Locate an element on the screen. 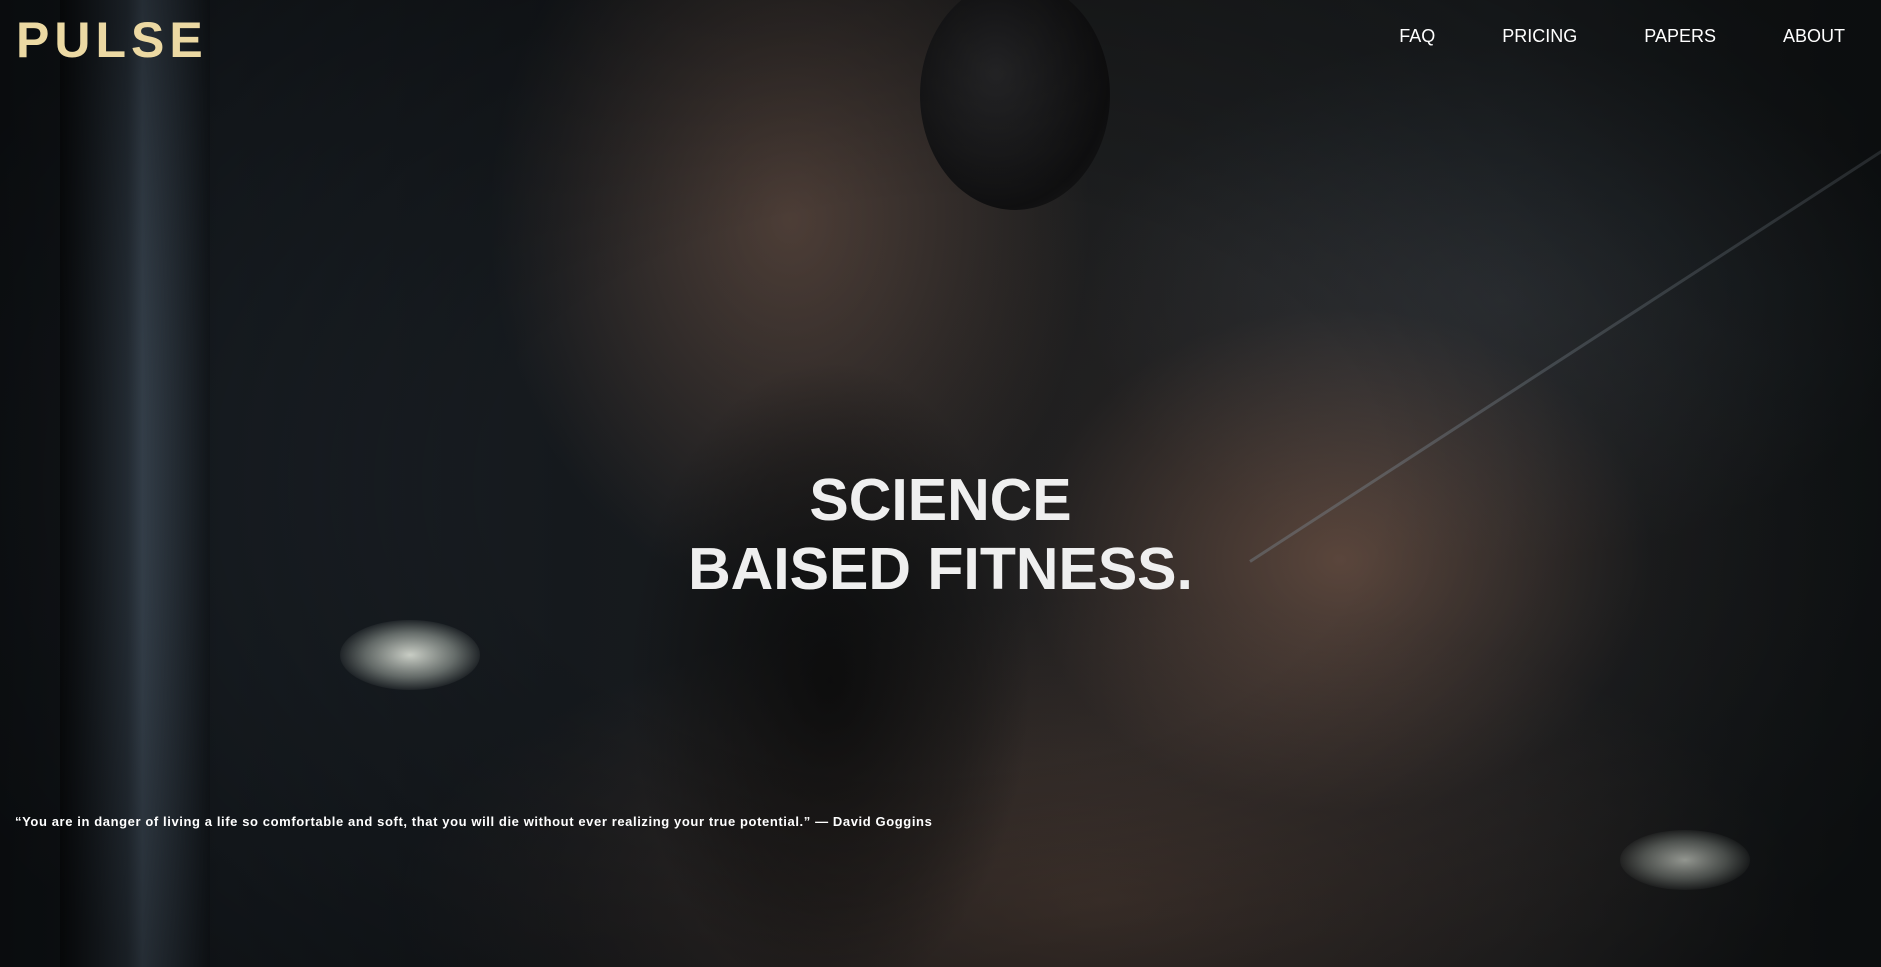 The height and width of the screenshot is (967, 1881). headphones-decor is located at coordinates (1015, 105).